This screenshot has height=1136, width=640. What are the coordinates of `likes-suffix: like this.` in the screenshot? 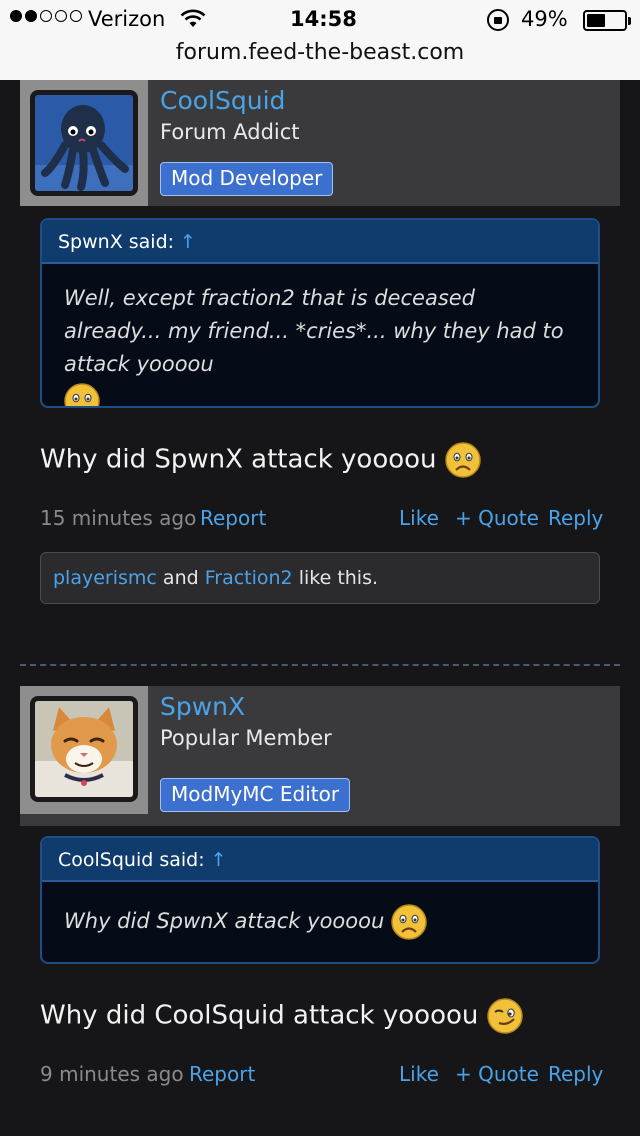 It's located at (338, 578).